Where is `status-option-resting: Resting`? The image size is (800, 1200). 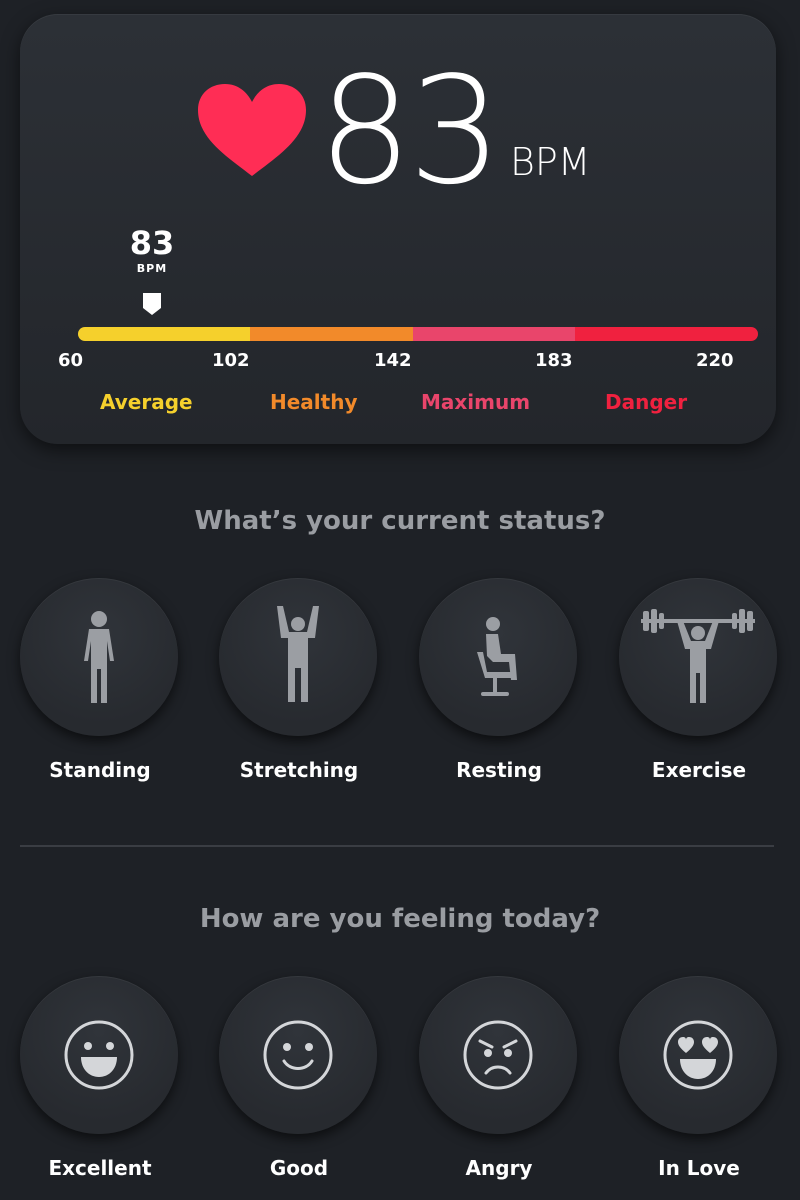 status-option-resting: Resting is located at coordinates (499, 698).